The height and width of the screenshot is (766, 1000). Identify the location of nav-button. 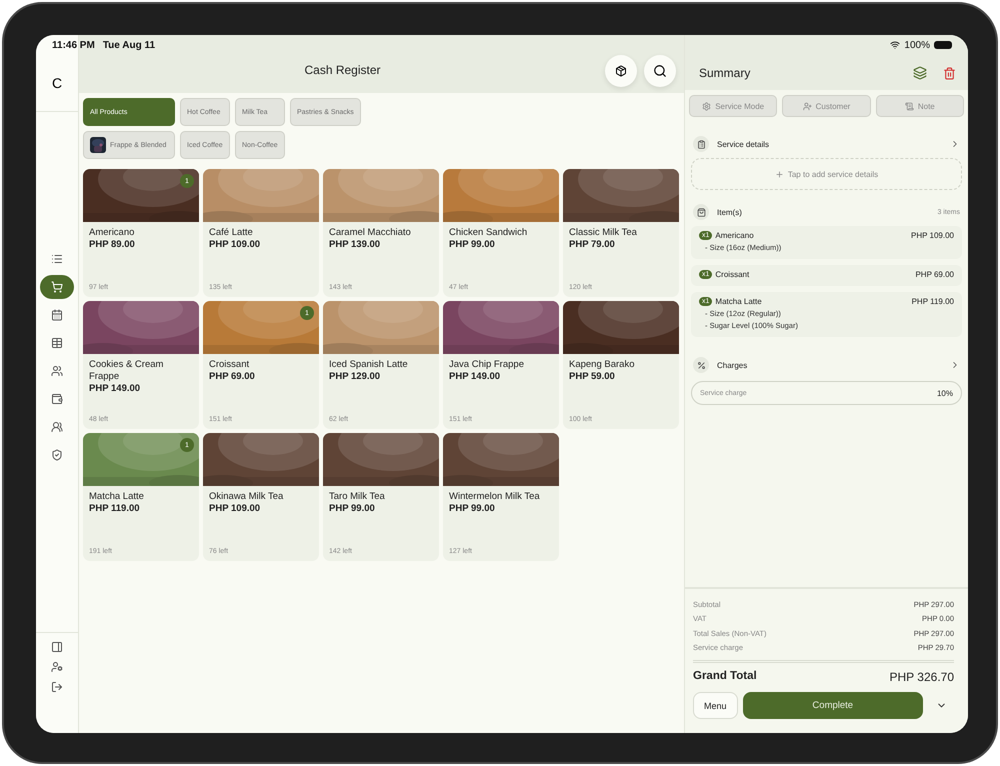
(57, 287).